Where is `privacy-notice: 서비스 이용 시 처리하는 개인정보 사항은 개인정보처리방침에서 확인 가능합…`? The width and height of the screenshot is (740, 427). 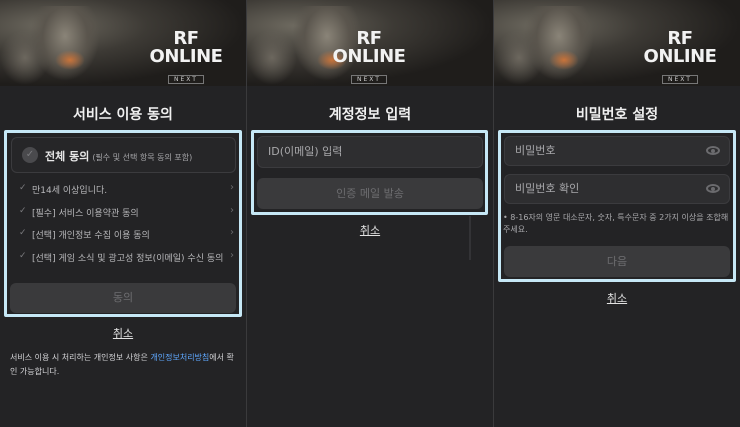 privacy-notice: 서비스 이용 시 처리하는 개인정보 사항은 개인정보처리방침에서 확인 가능합… is located at coordinates (122, 364).